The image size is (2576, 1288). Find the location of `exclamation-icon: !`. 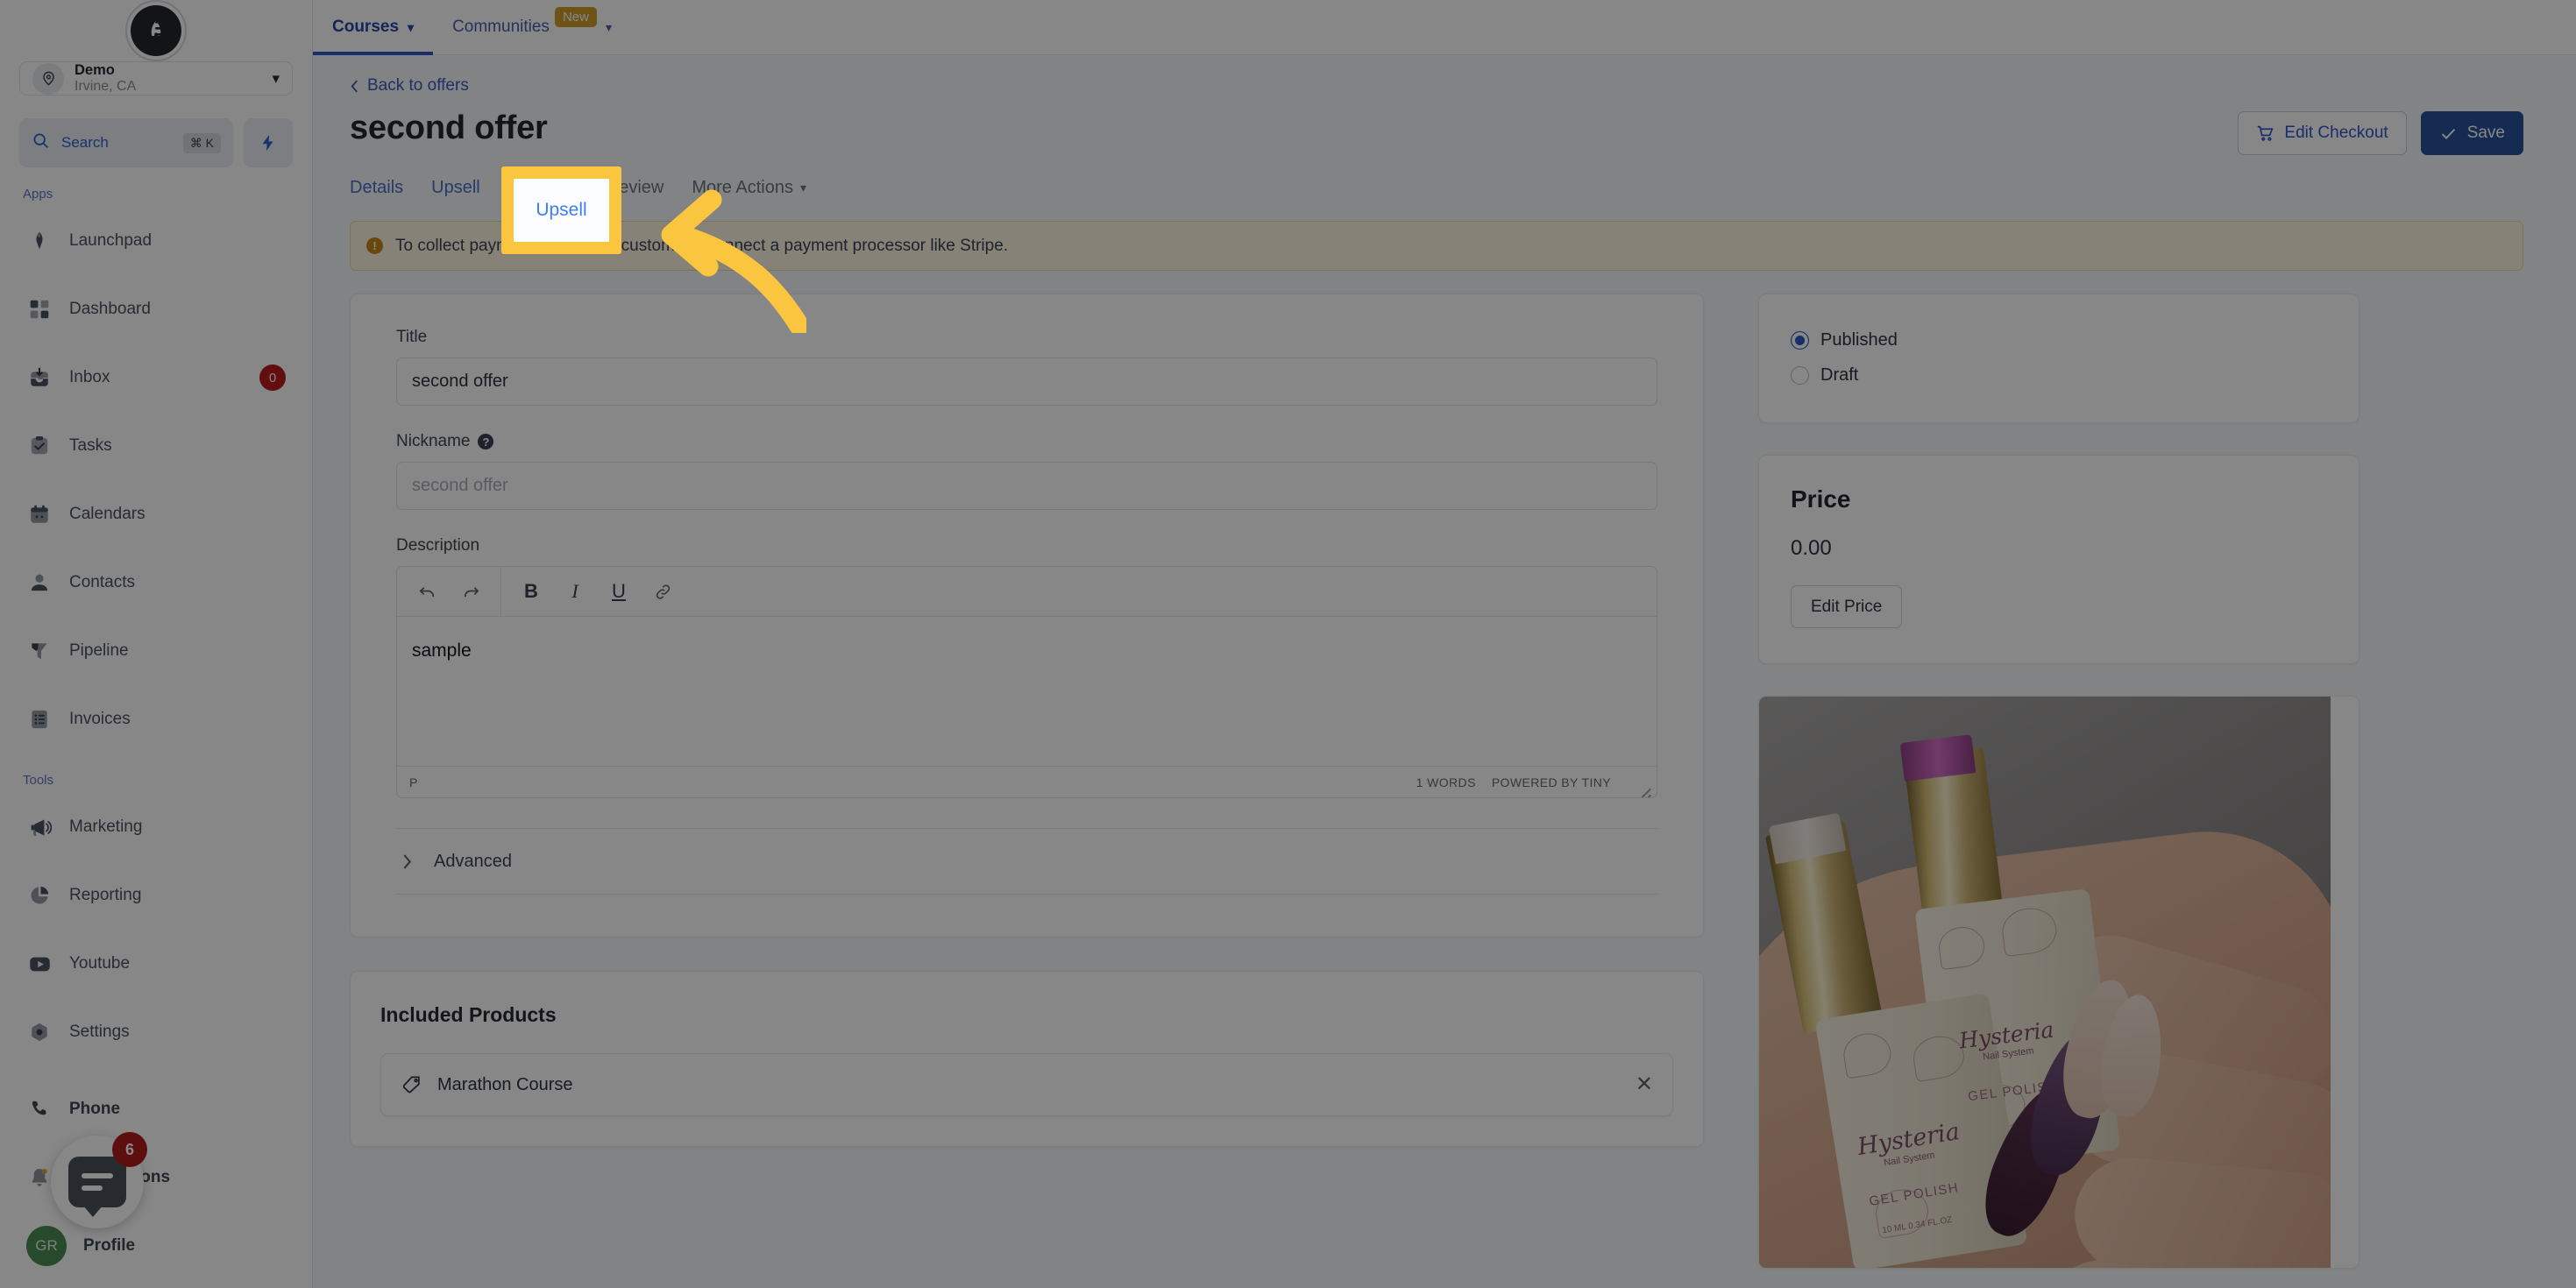

exclamation-icon: ! is located at coordinates (374, 245).